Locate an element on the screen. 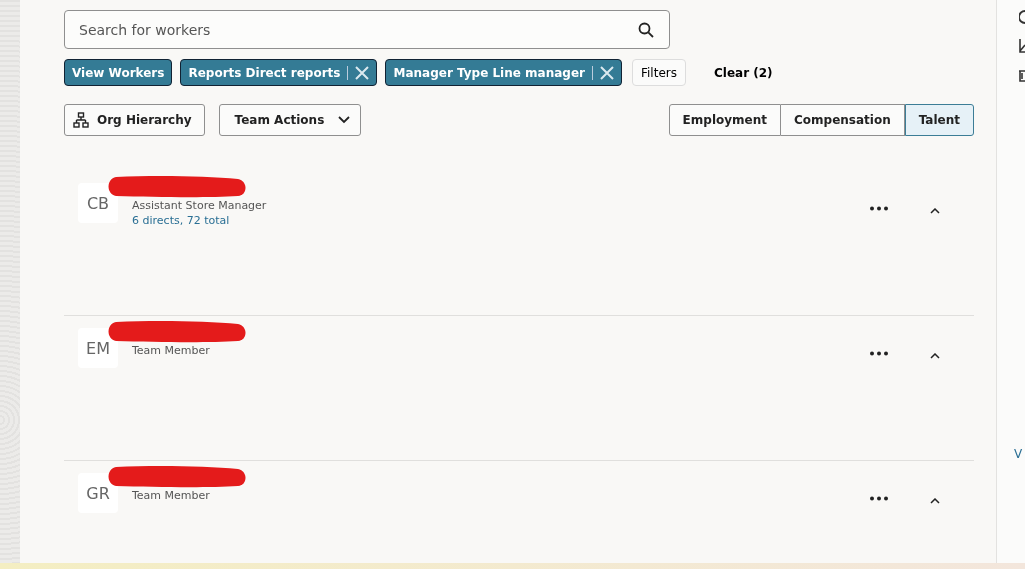 The width and height of the screenshot is (1025, 569). avatar: GR is located at coordinates (98, 493).